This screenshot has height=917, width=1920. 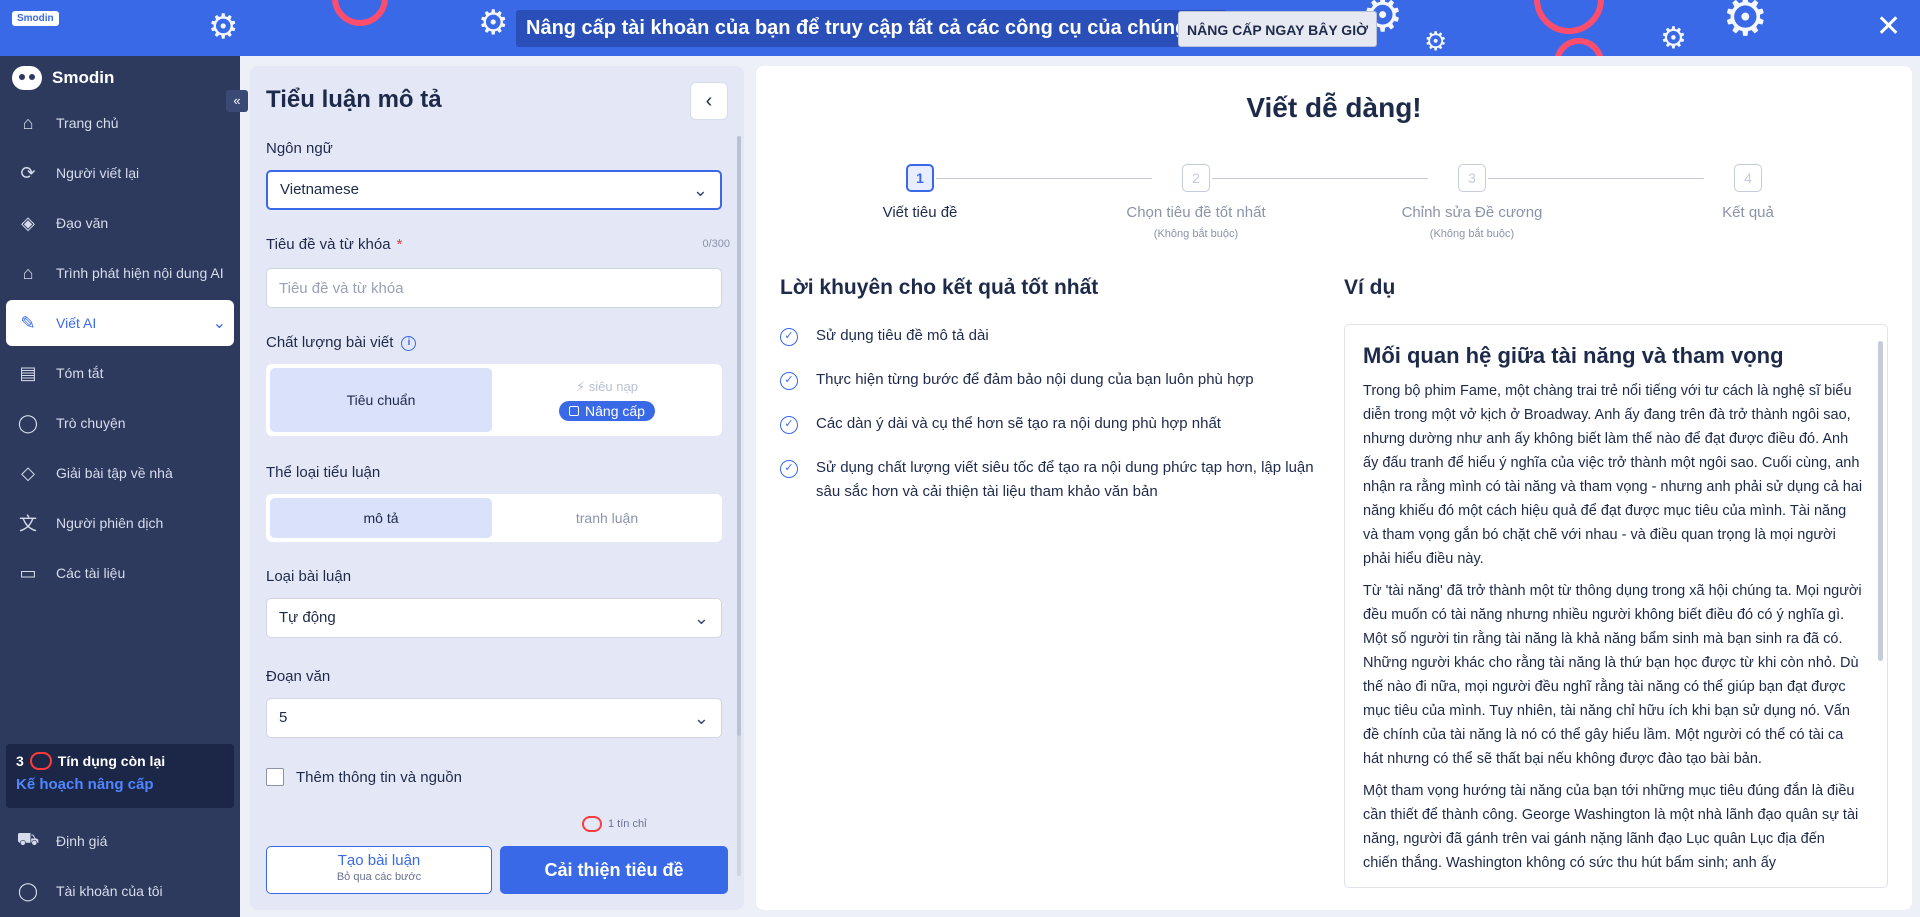 I want to click on essay-type-label: Loại bài luận, so click(x=309, y=576).